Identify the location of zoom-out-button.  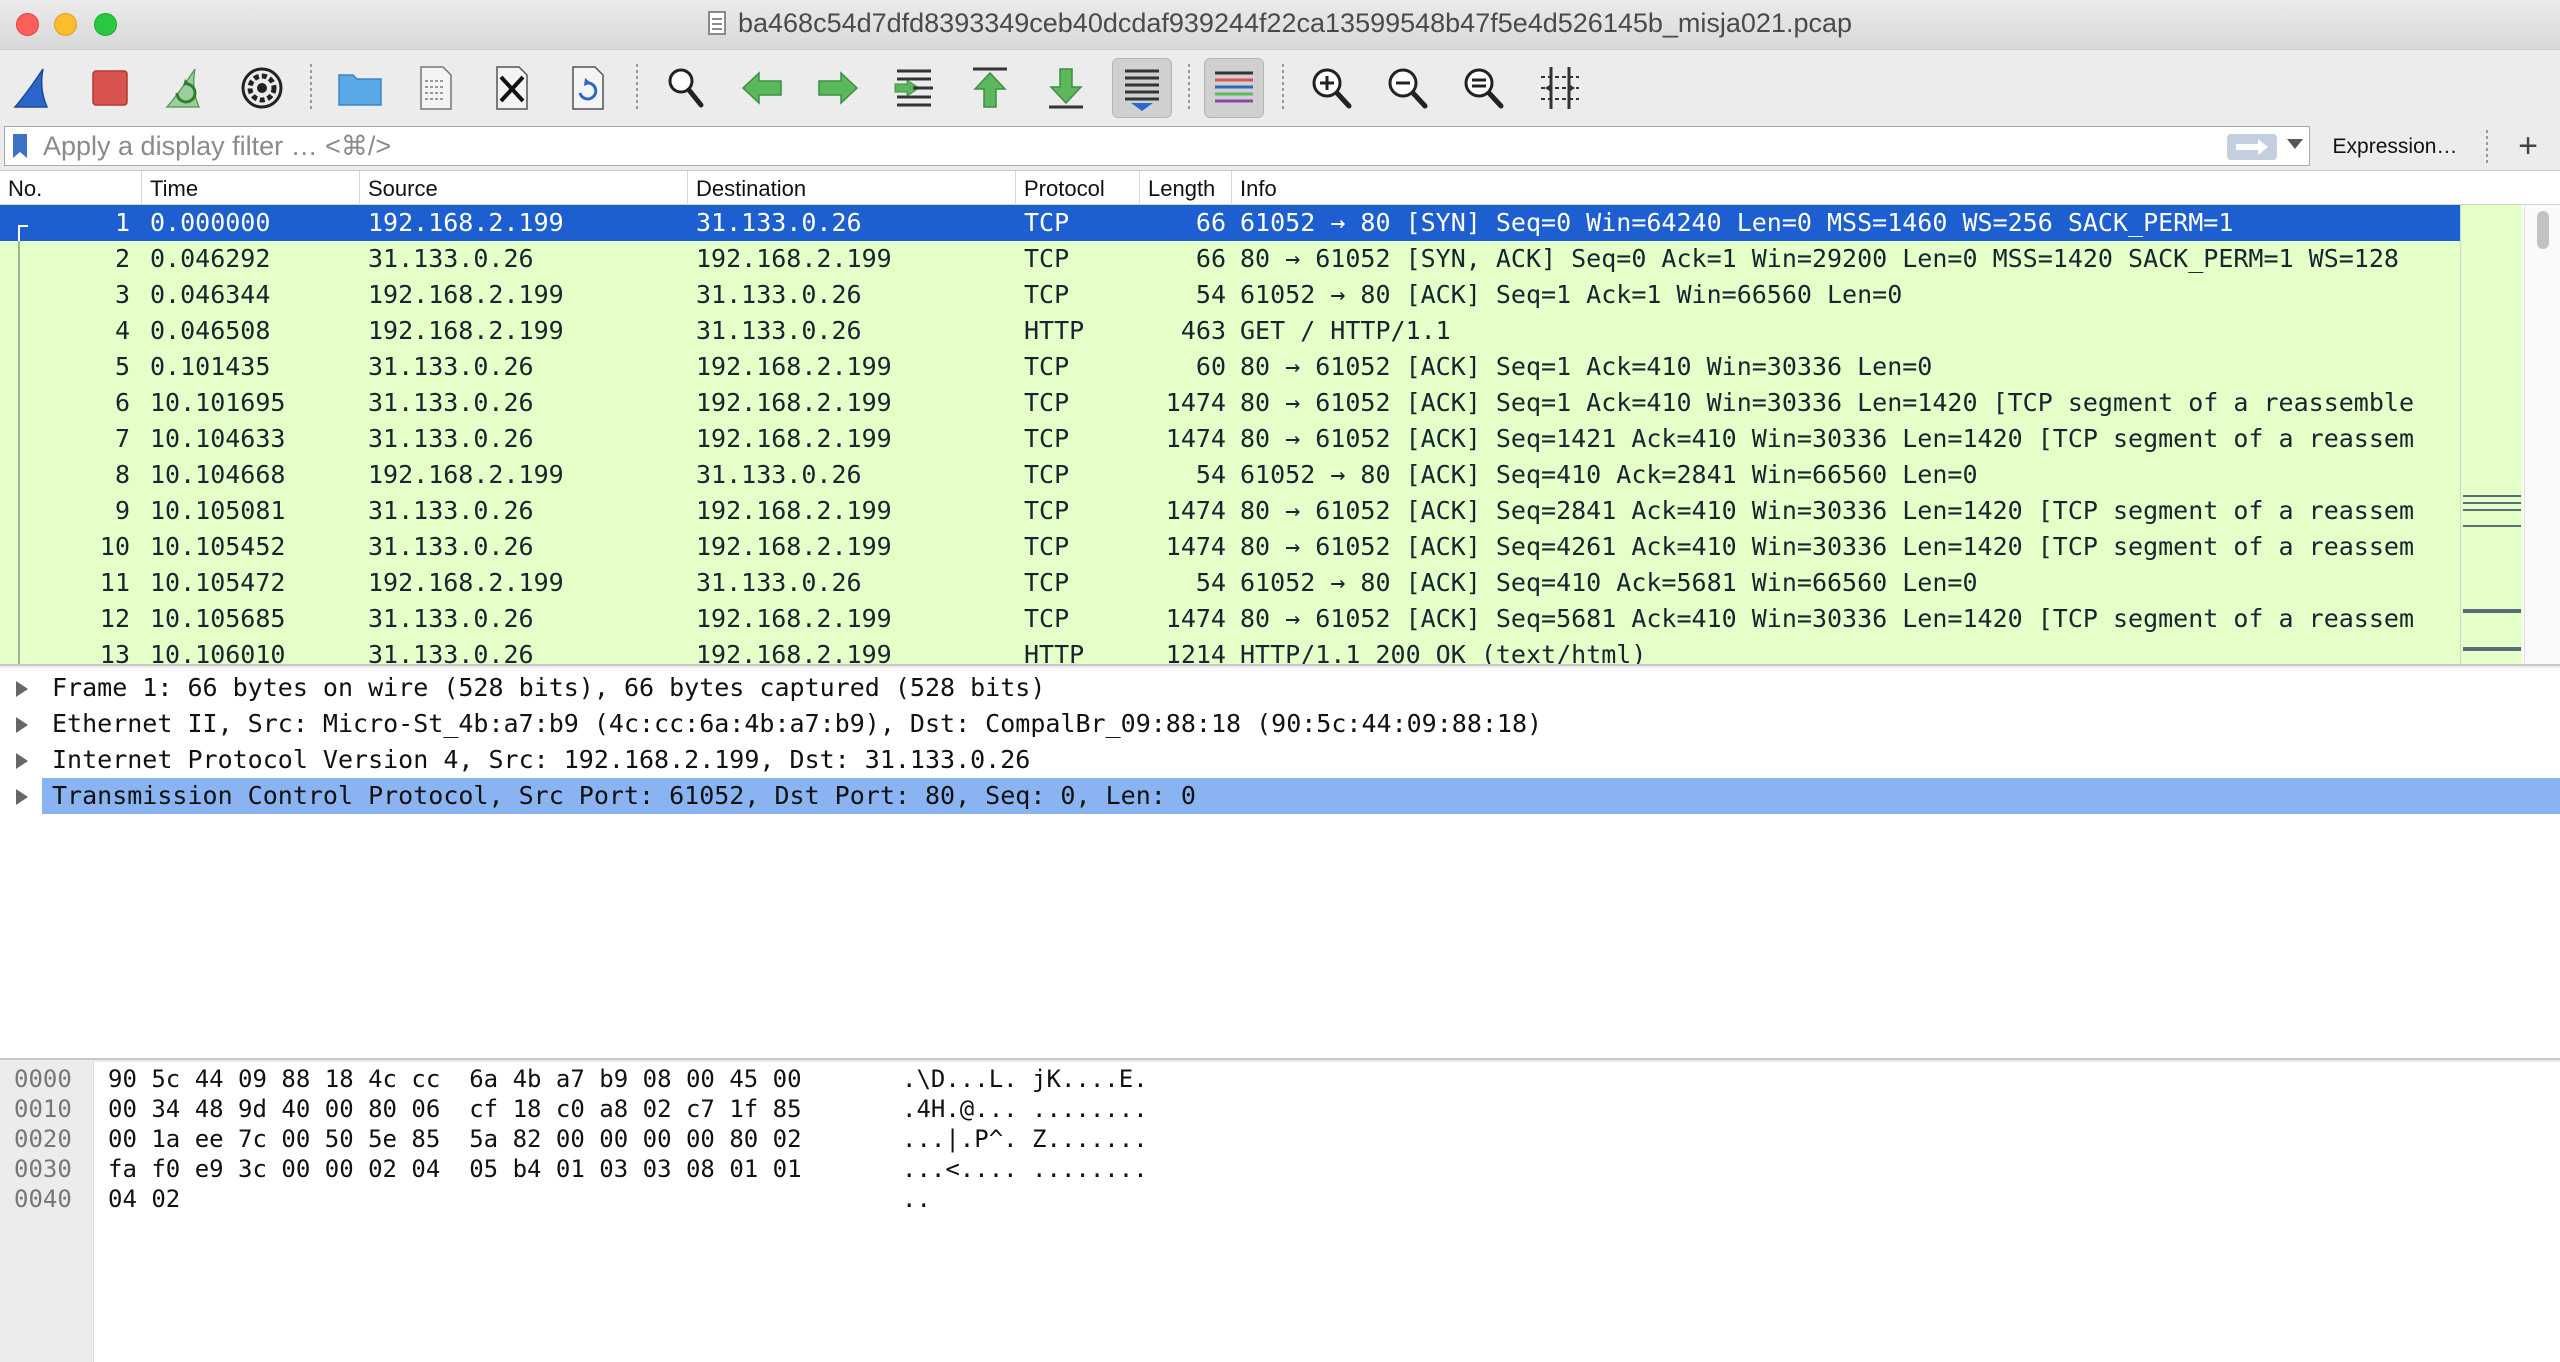
(1408, 88).